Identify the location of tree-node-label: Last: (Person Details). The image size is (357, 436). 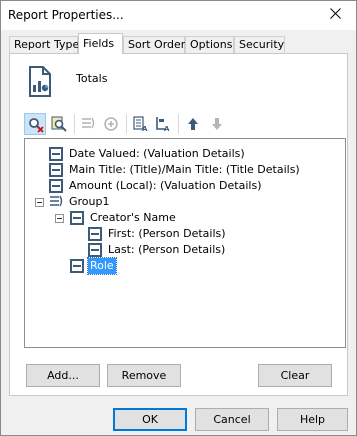
(167, 249).